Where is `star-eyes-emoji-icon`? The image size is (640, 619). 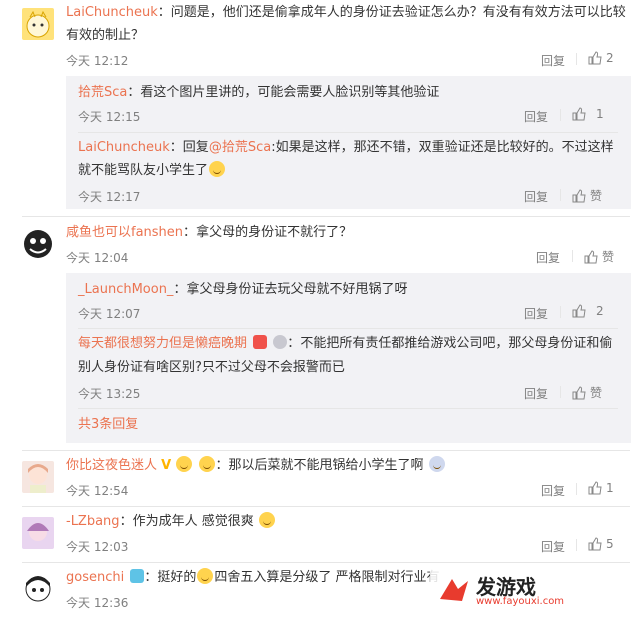
star-eyes-emoji-icon is located at coordinates (184, 464).